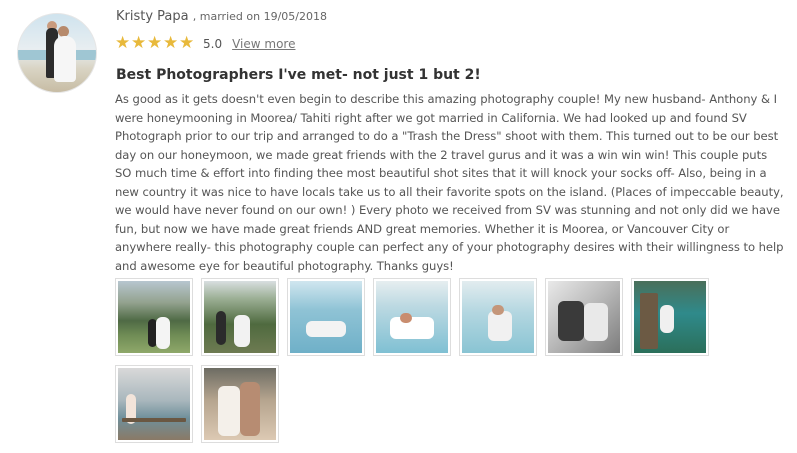 The image size is (797, 453). I want to click on photo-couple-embrace, so click(498, 317).